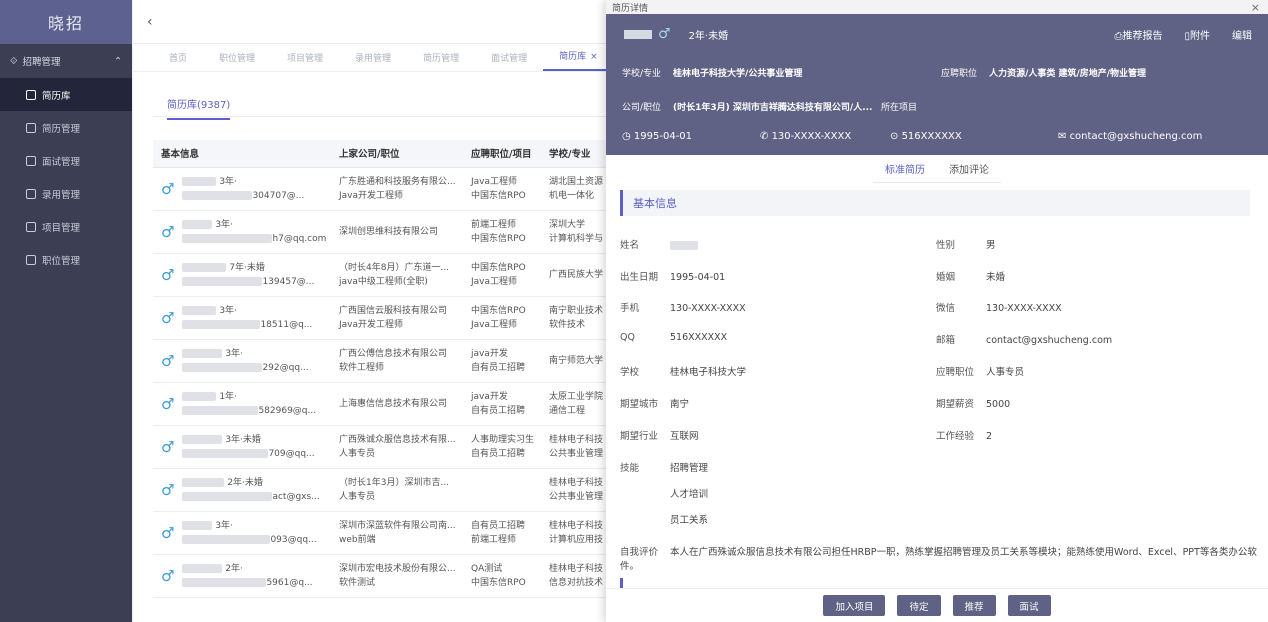  Describe the element at coordinates (299, 238) in the screenshot. I see `email-text: h7@qq.com` at that location.